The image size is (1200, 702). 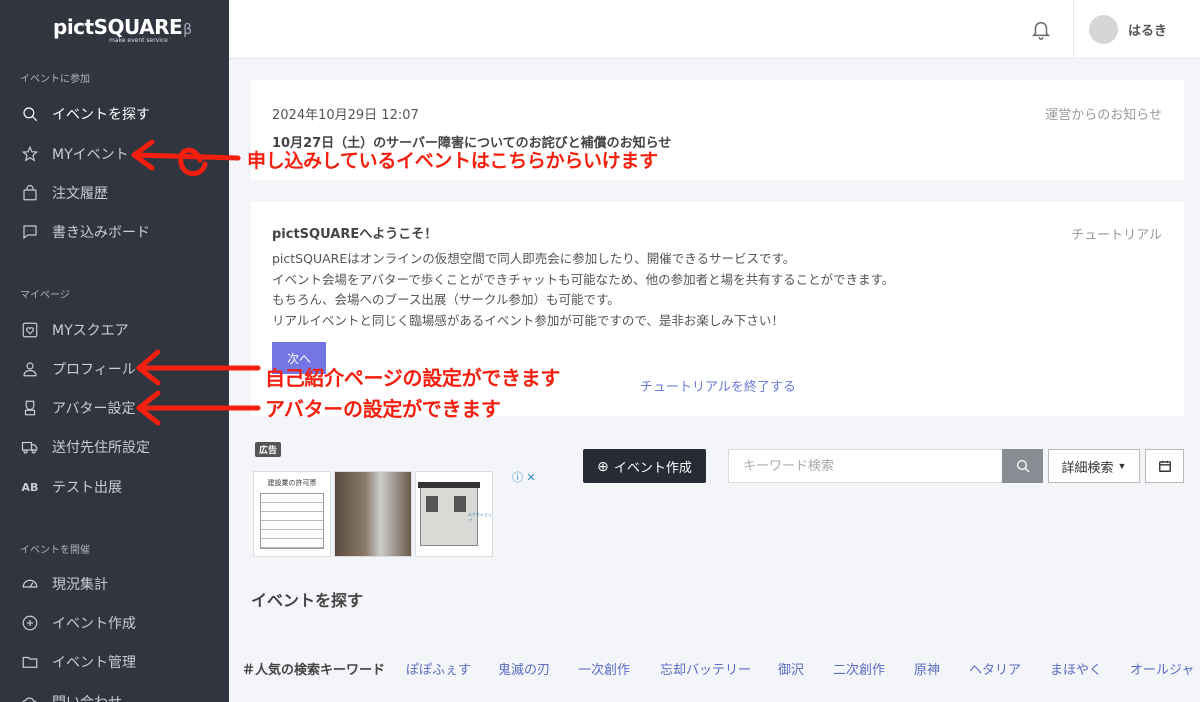 I want to click on annotation-profile: 自己紹介ページの設定ができます, so click(x=413, y=378).